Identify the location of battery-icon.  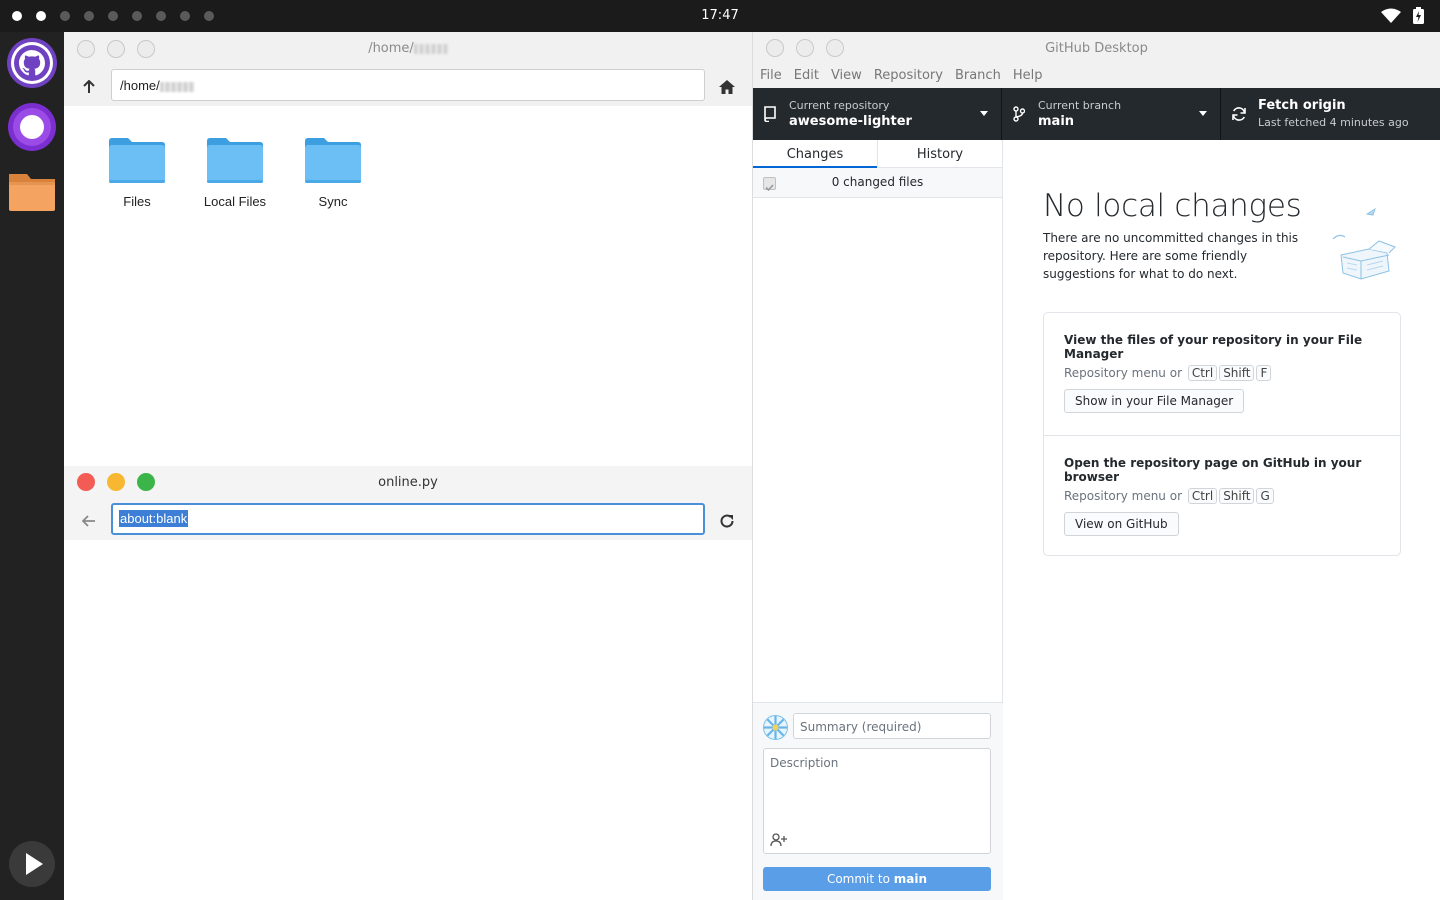
(1418, 15).